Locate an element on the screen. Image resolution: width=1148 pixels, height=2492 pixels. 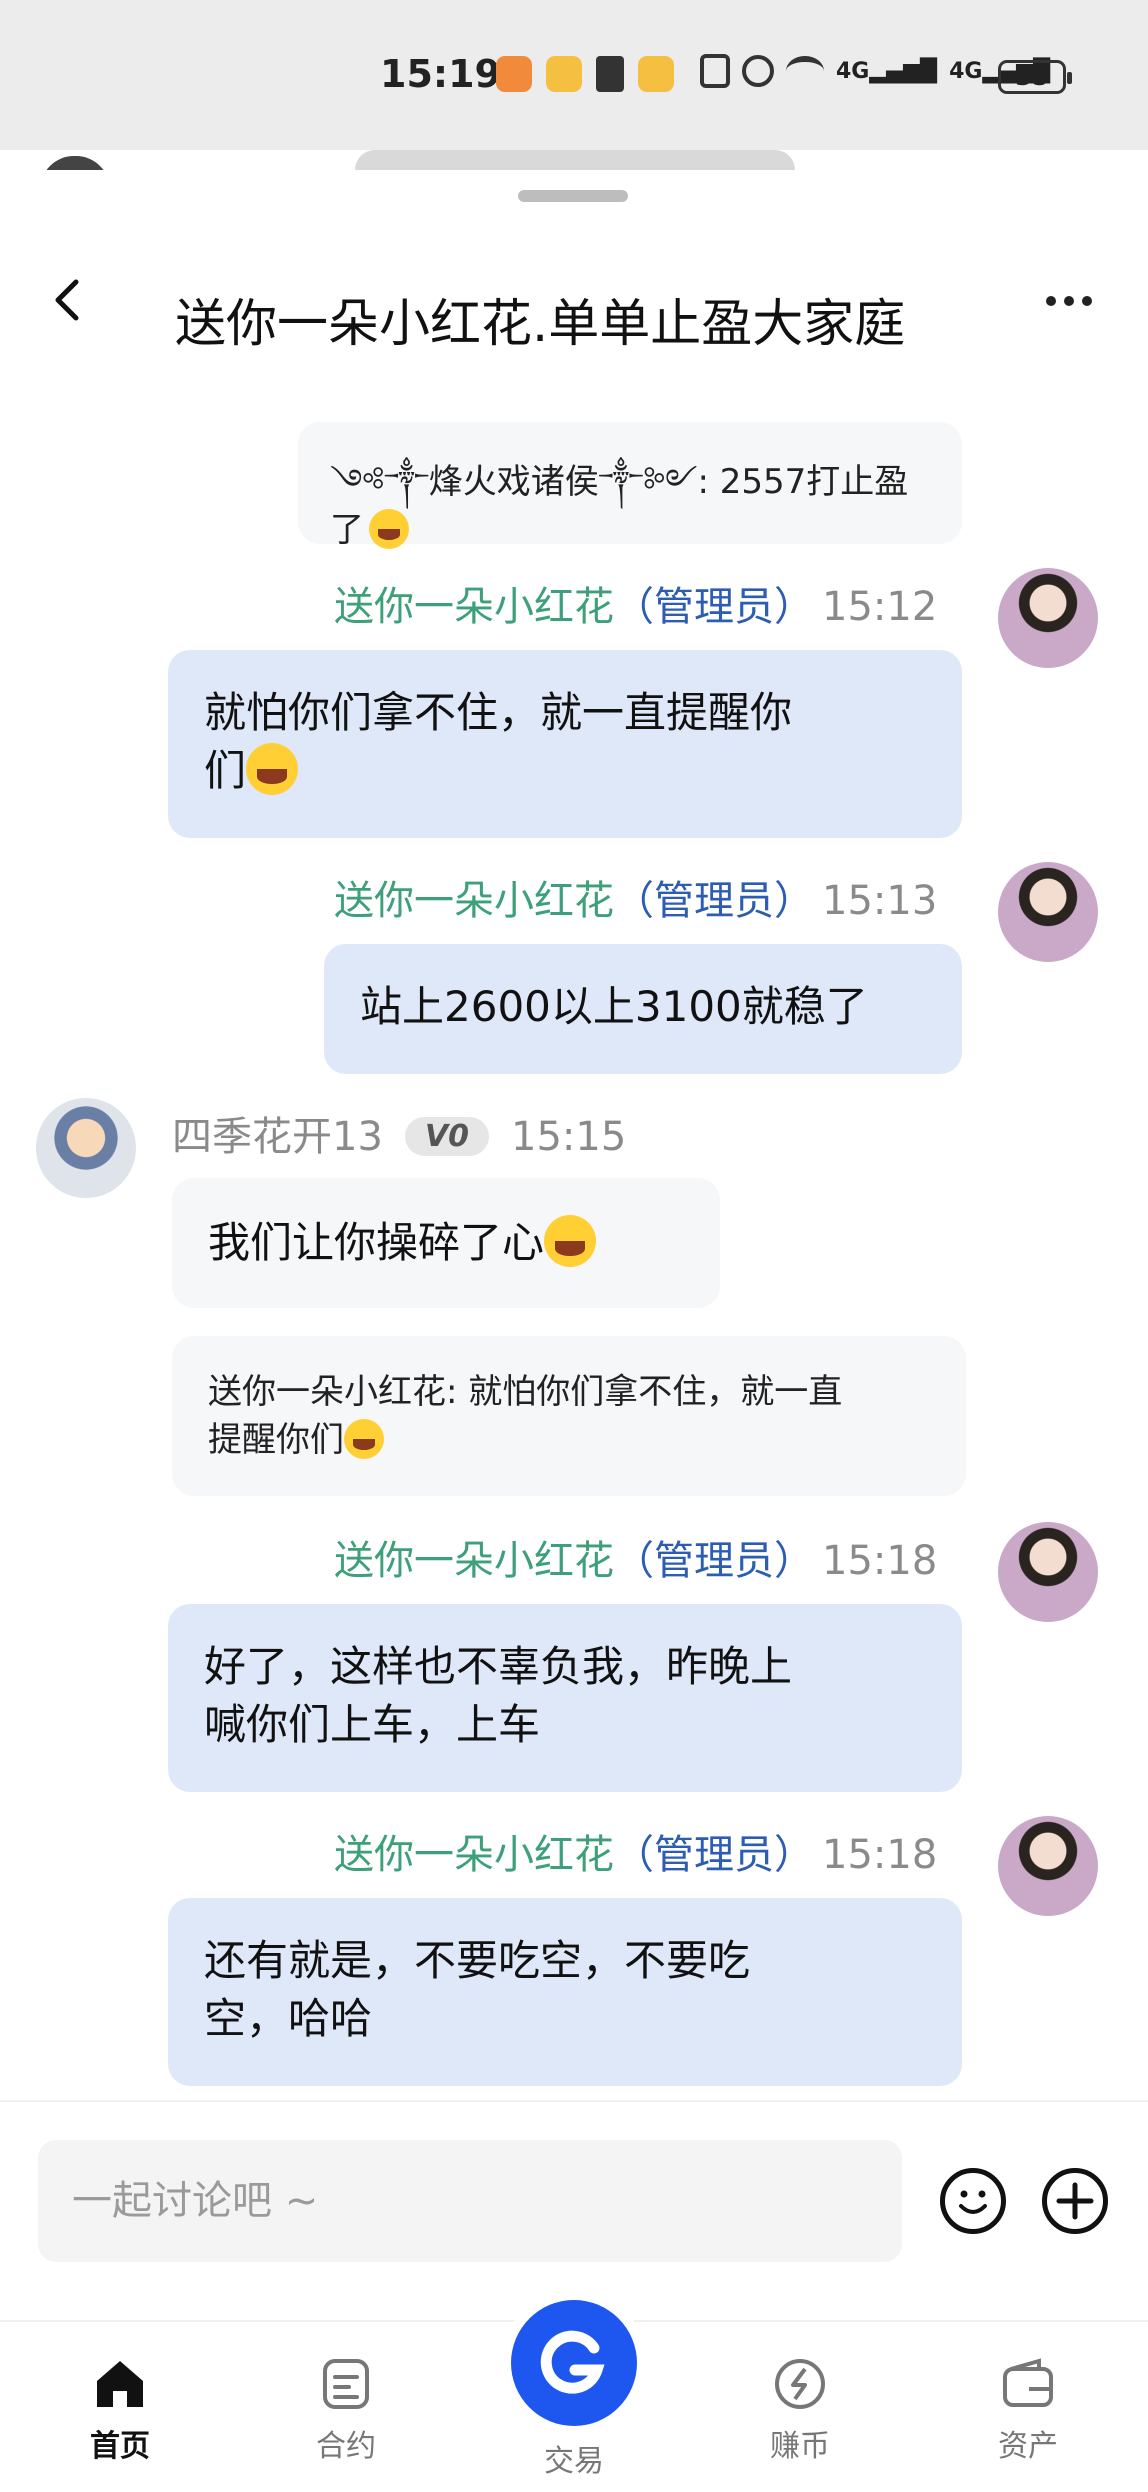
quoted-text-line: 提醒你们 is located at coordinates (569, 1440).